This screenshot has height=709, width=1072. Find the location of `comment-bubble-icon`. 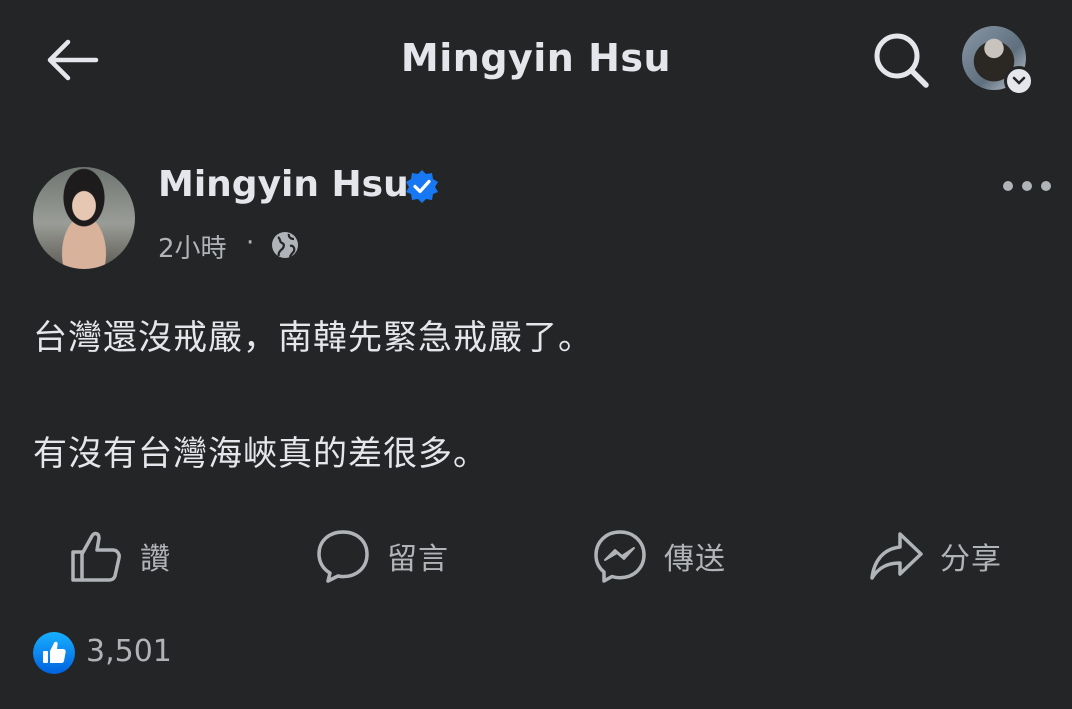

comment-bubble-icon is located at coordinates (343, 556).